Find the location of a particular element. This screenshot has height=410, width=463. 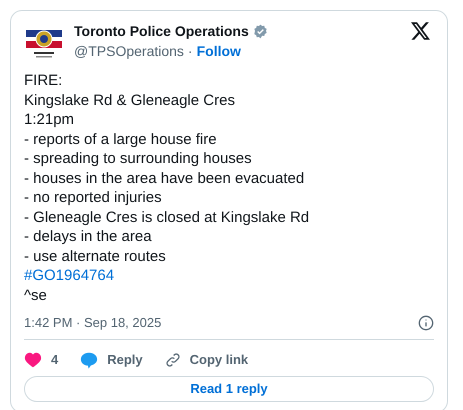

account-handle: @TPSOperations is located at coordinates (129, 51).